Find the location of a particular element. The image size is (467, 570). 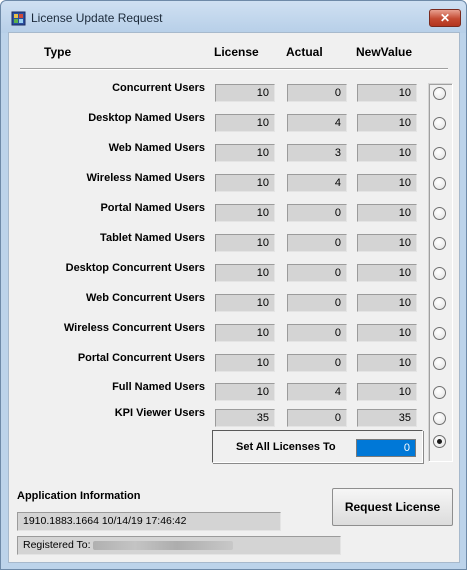

license-field: 35 is located at coordinates (245, 418).